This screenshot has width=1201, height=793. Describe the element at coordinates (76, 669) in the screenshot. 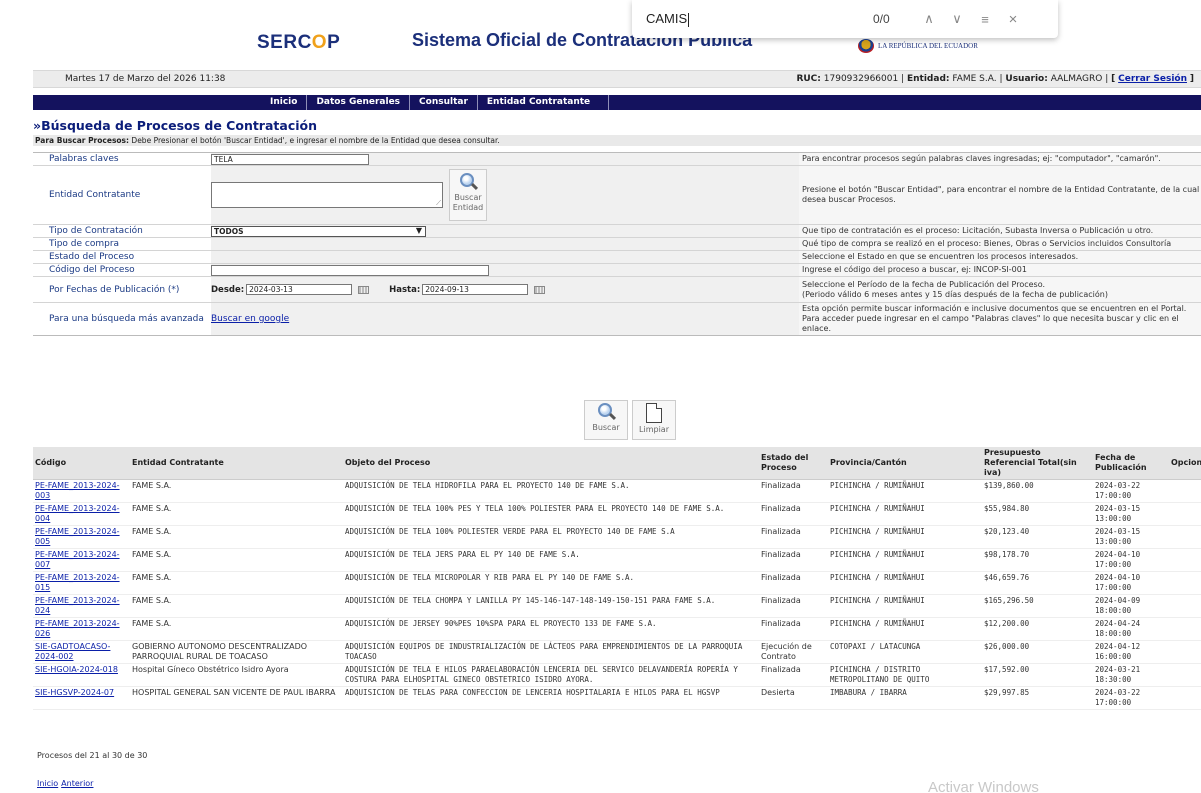

I see `process-code-link: SIE-HGOIA-2024-018` at that location.